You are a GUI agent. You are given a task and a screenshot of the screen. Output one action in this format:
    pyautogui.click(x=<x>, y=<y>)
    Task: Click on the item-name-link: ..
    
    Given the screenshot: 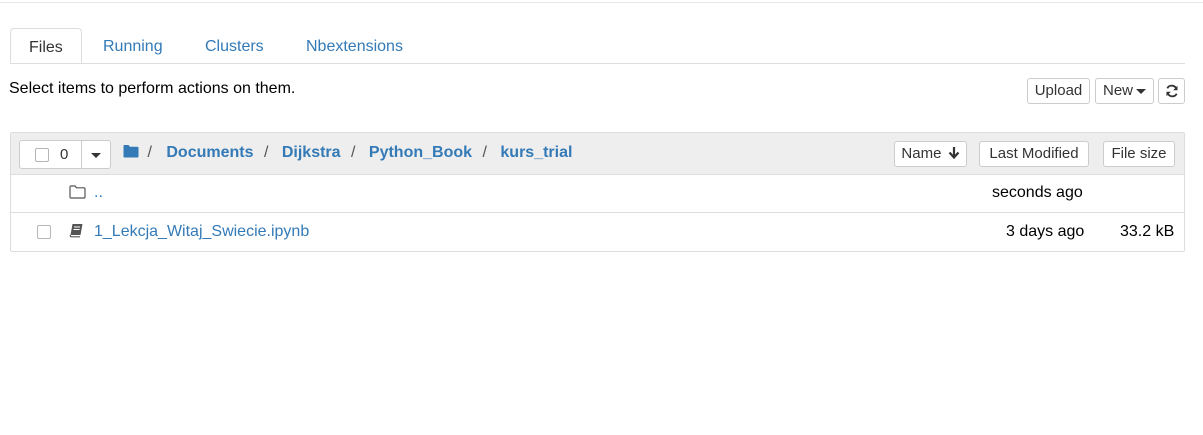 What is the action you would take?
    pyautogui.click(x=98, y=193)
    